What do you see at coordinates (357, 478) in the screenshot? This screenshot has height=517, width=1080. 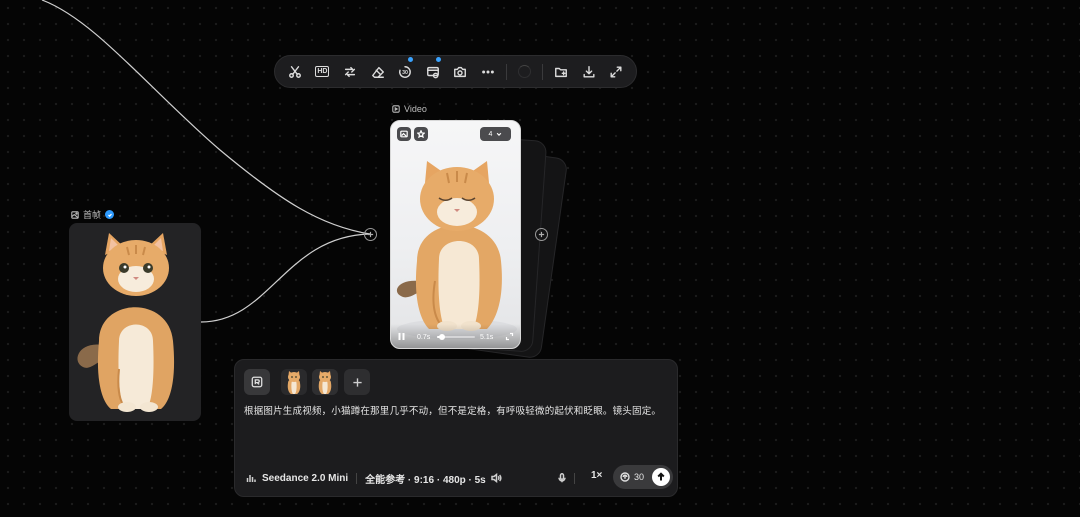 I see `settings-divider` at bounding box center [357, 478].